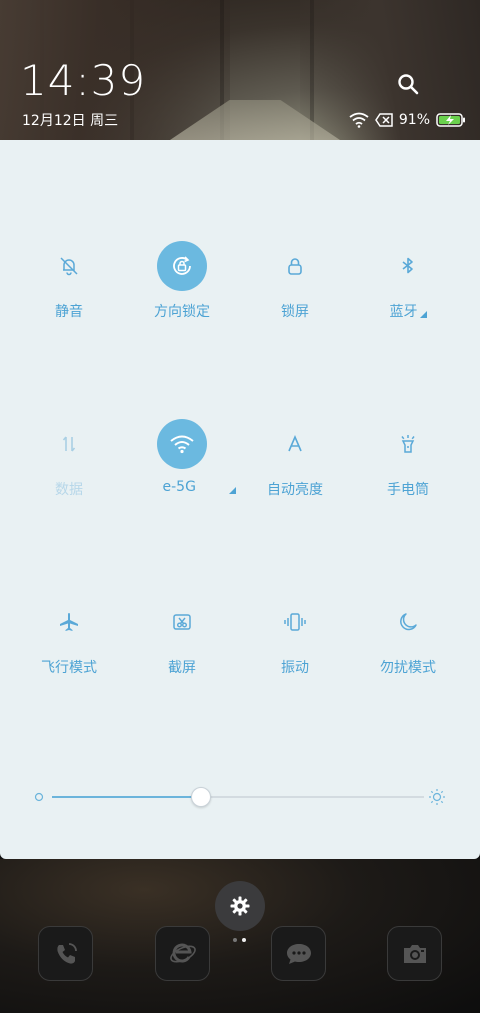 The height and width of the screenshot is (1013, 480). Describe the element at coordinates (244, 940) in the screenshot. I see `page-dot-active` at that location.